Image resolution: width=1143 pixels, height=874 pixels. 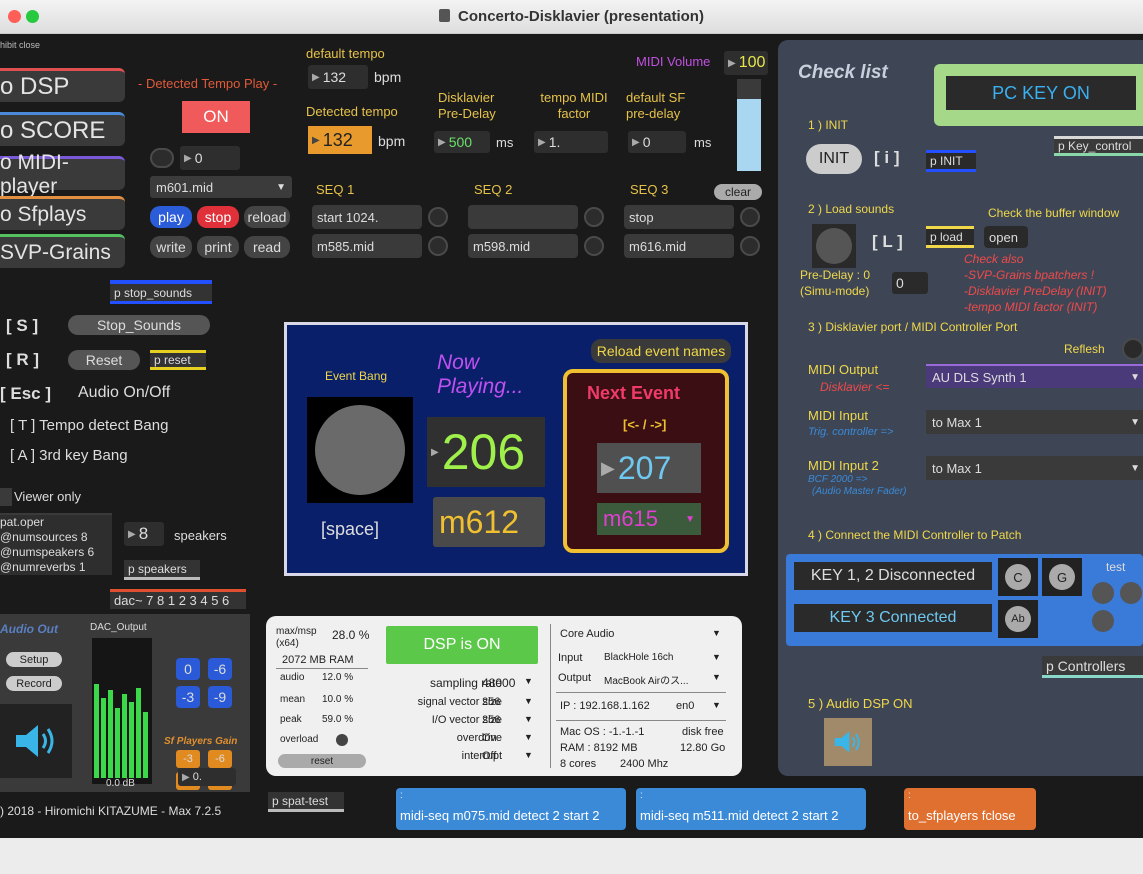 What do you see at coordinates (1034, 376) in the screenshot?
I see `midi-output-menu: AU DLS Synth 1 ▼` at bounding box center [1034, 376].